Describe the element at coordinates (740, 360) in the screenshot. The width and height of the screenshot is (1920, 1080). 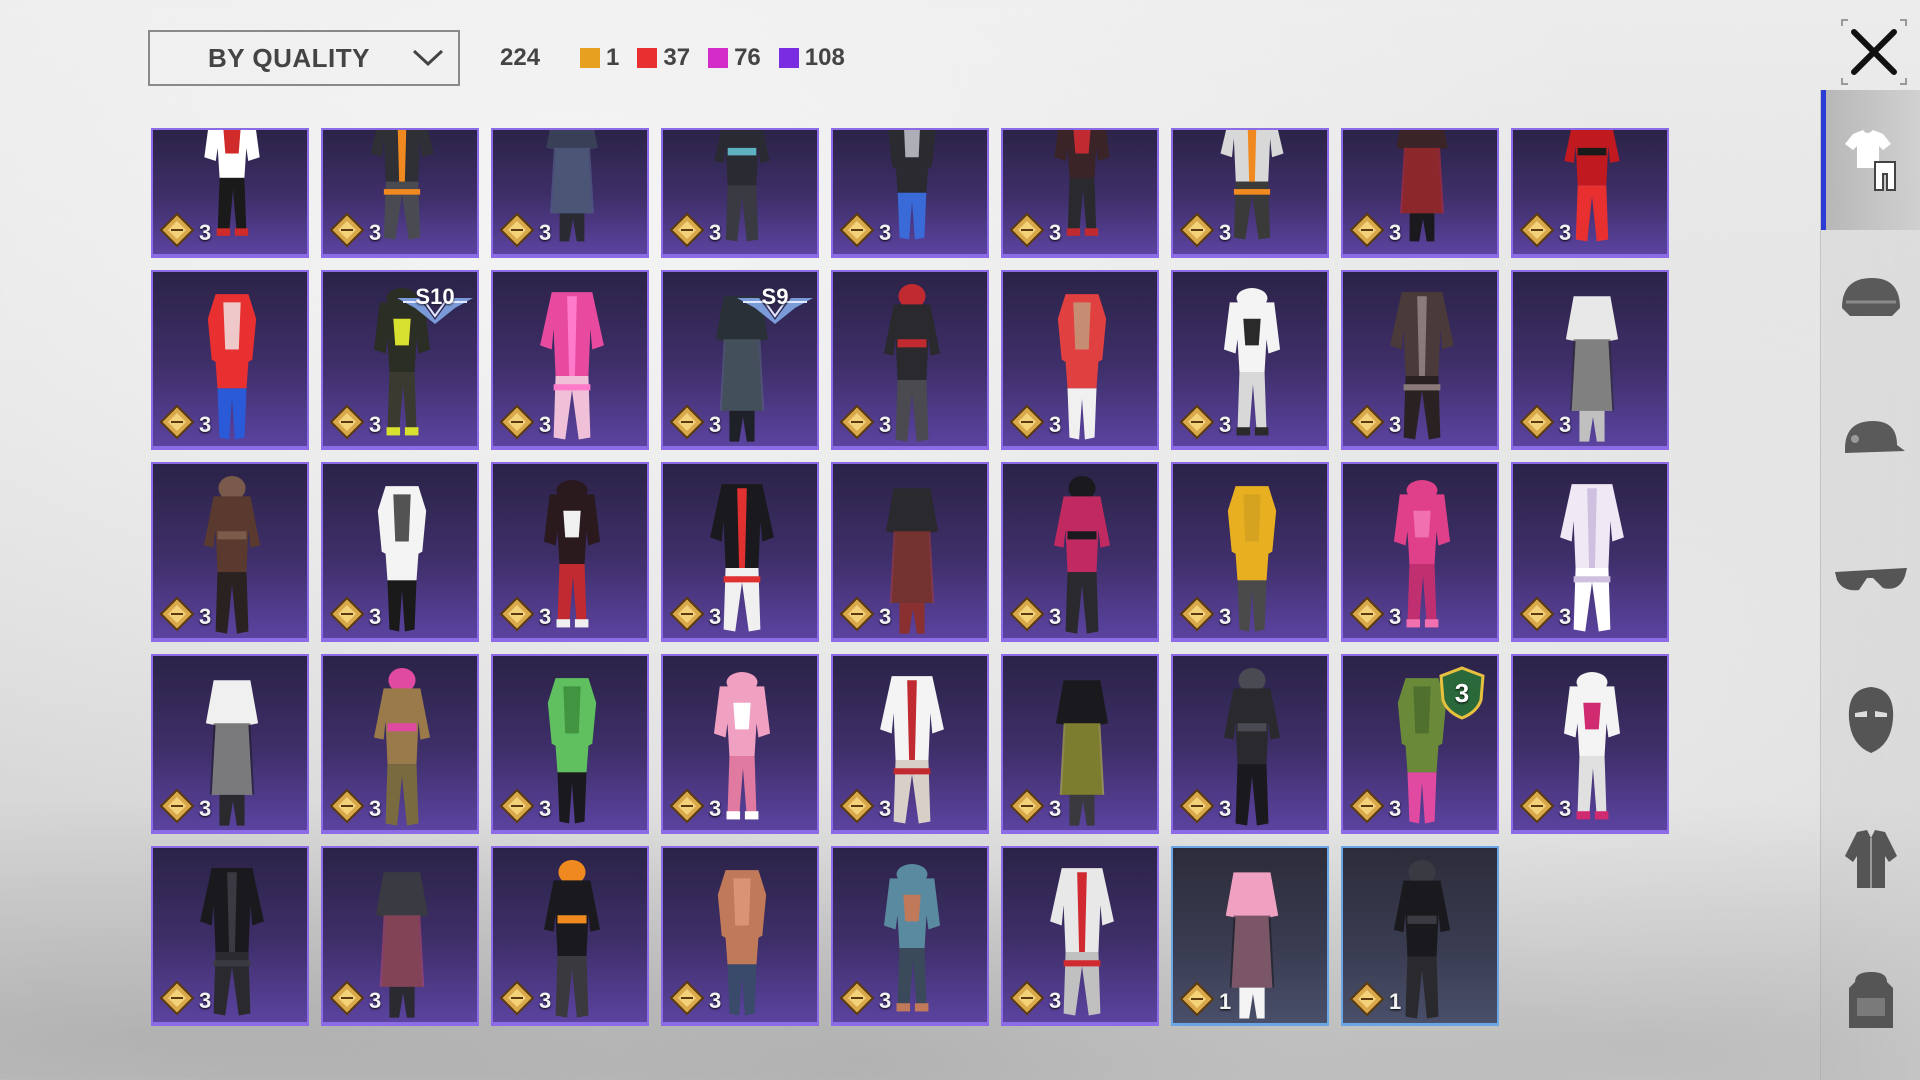
I see `inventory-item-card: 3 S9` at that location.